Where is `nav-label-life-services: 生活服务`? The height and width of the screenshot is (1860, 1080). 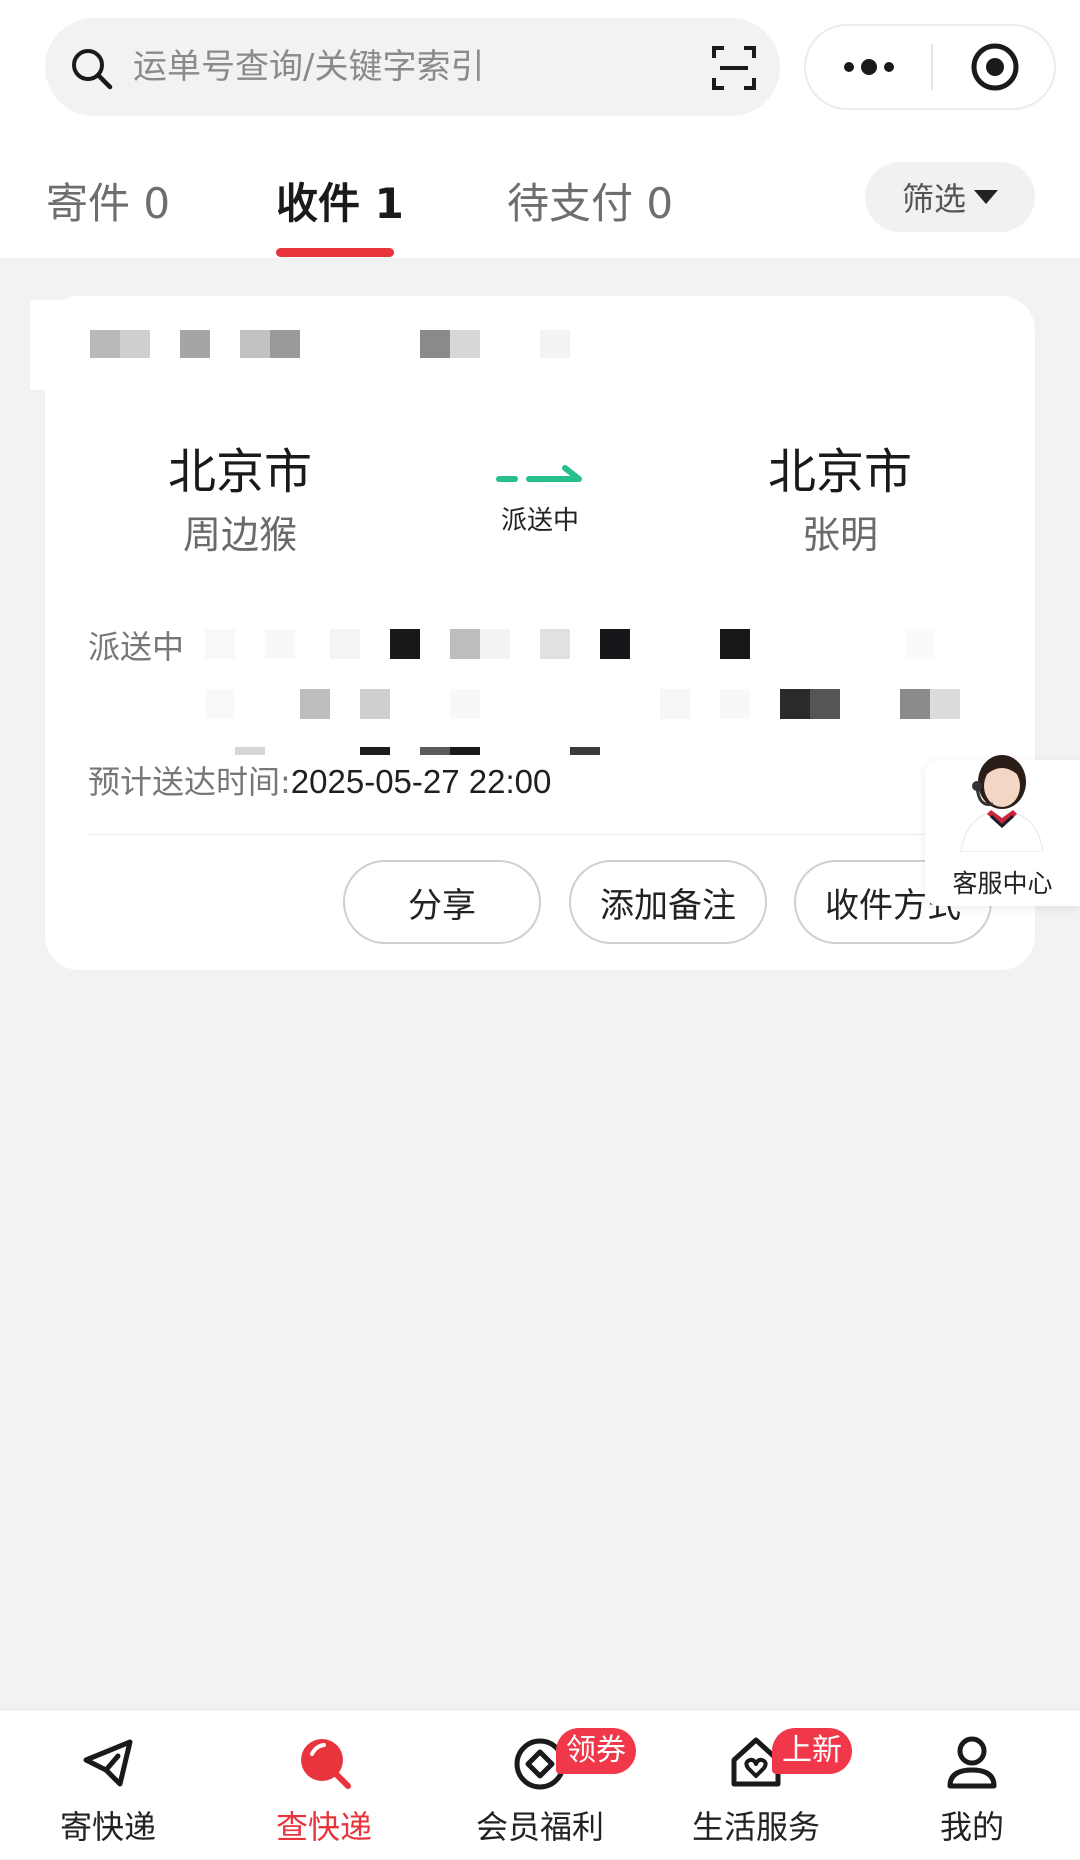
nav-label-life-services: 生活服务 is located at coordinates (755, 1827).